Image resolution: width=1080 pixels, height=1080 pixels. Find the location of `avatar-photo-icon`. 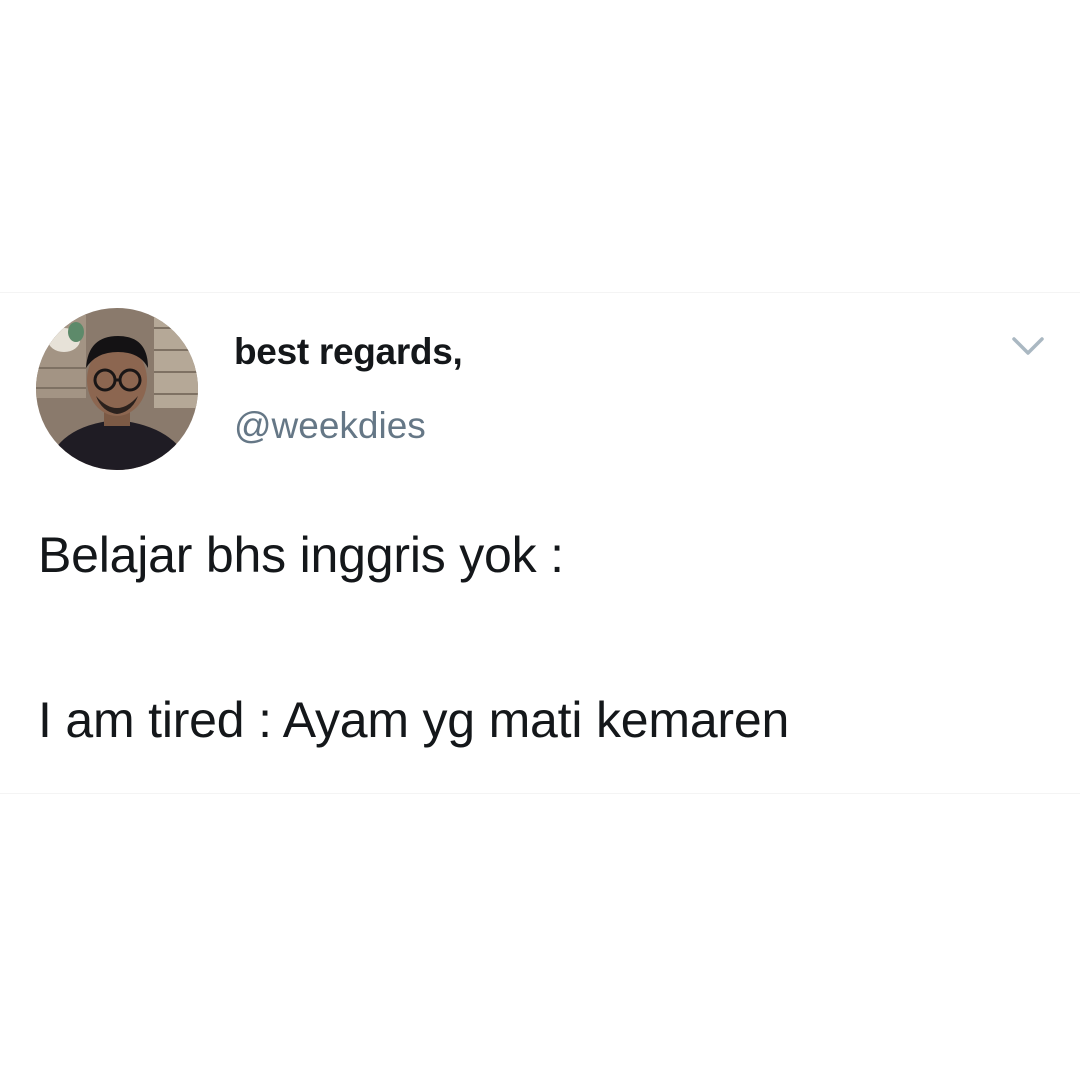

avatar-photo-icon is located at coordinates (117, 389).